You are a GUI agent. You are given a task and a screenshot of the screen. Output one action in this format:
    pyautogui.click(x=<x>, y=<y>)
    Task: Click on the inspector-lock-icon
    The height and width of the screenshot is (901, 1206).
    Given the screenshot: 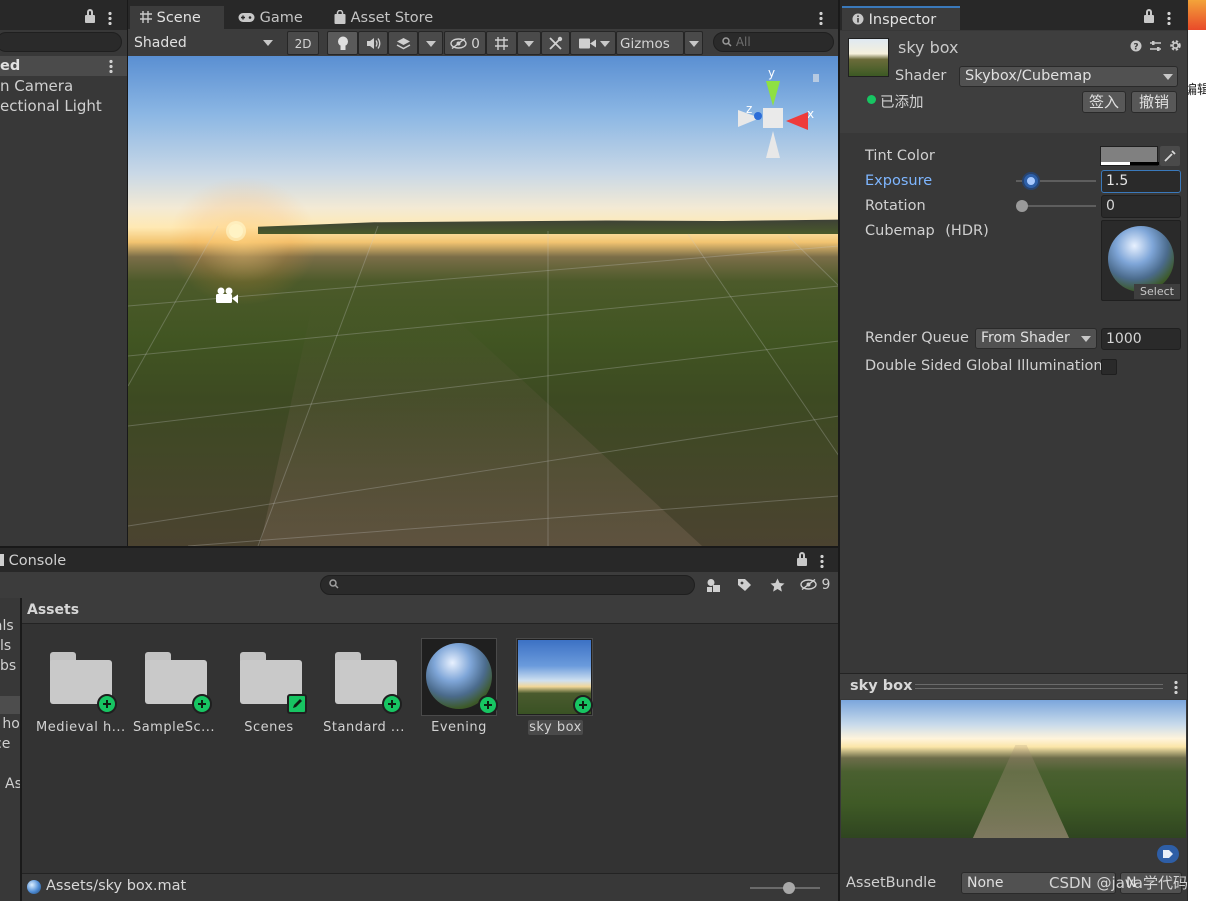 What is the action you would take?
    pyautogui.click(x=1149, y=16)
    